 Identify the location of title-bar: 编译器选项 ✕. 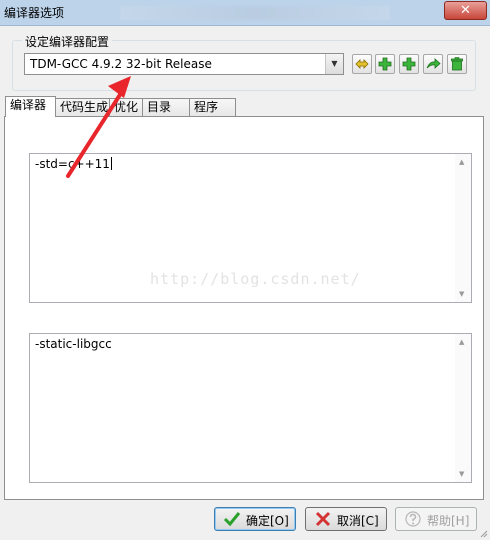
(245, 13).